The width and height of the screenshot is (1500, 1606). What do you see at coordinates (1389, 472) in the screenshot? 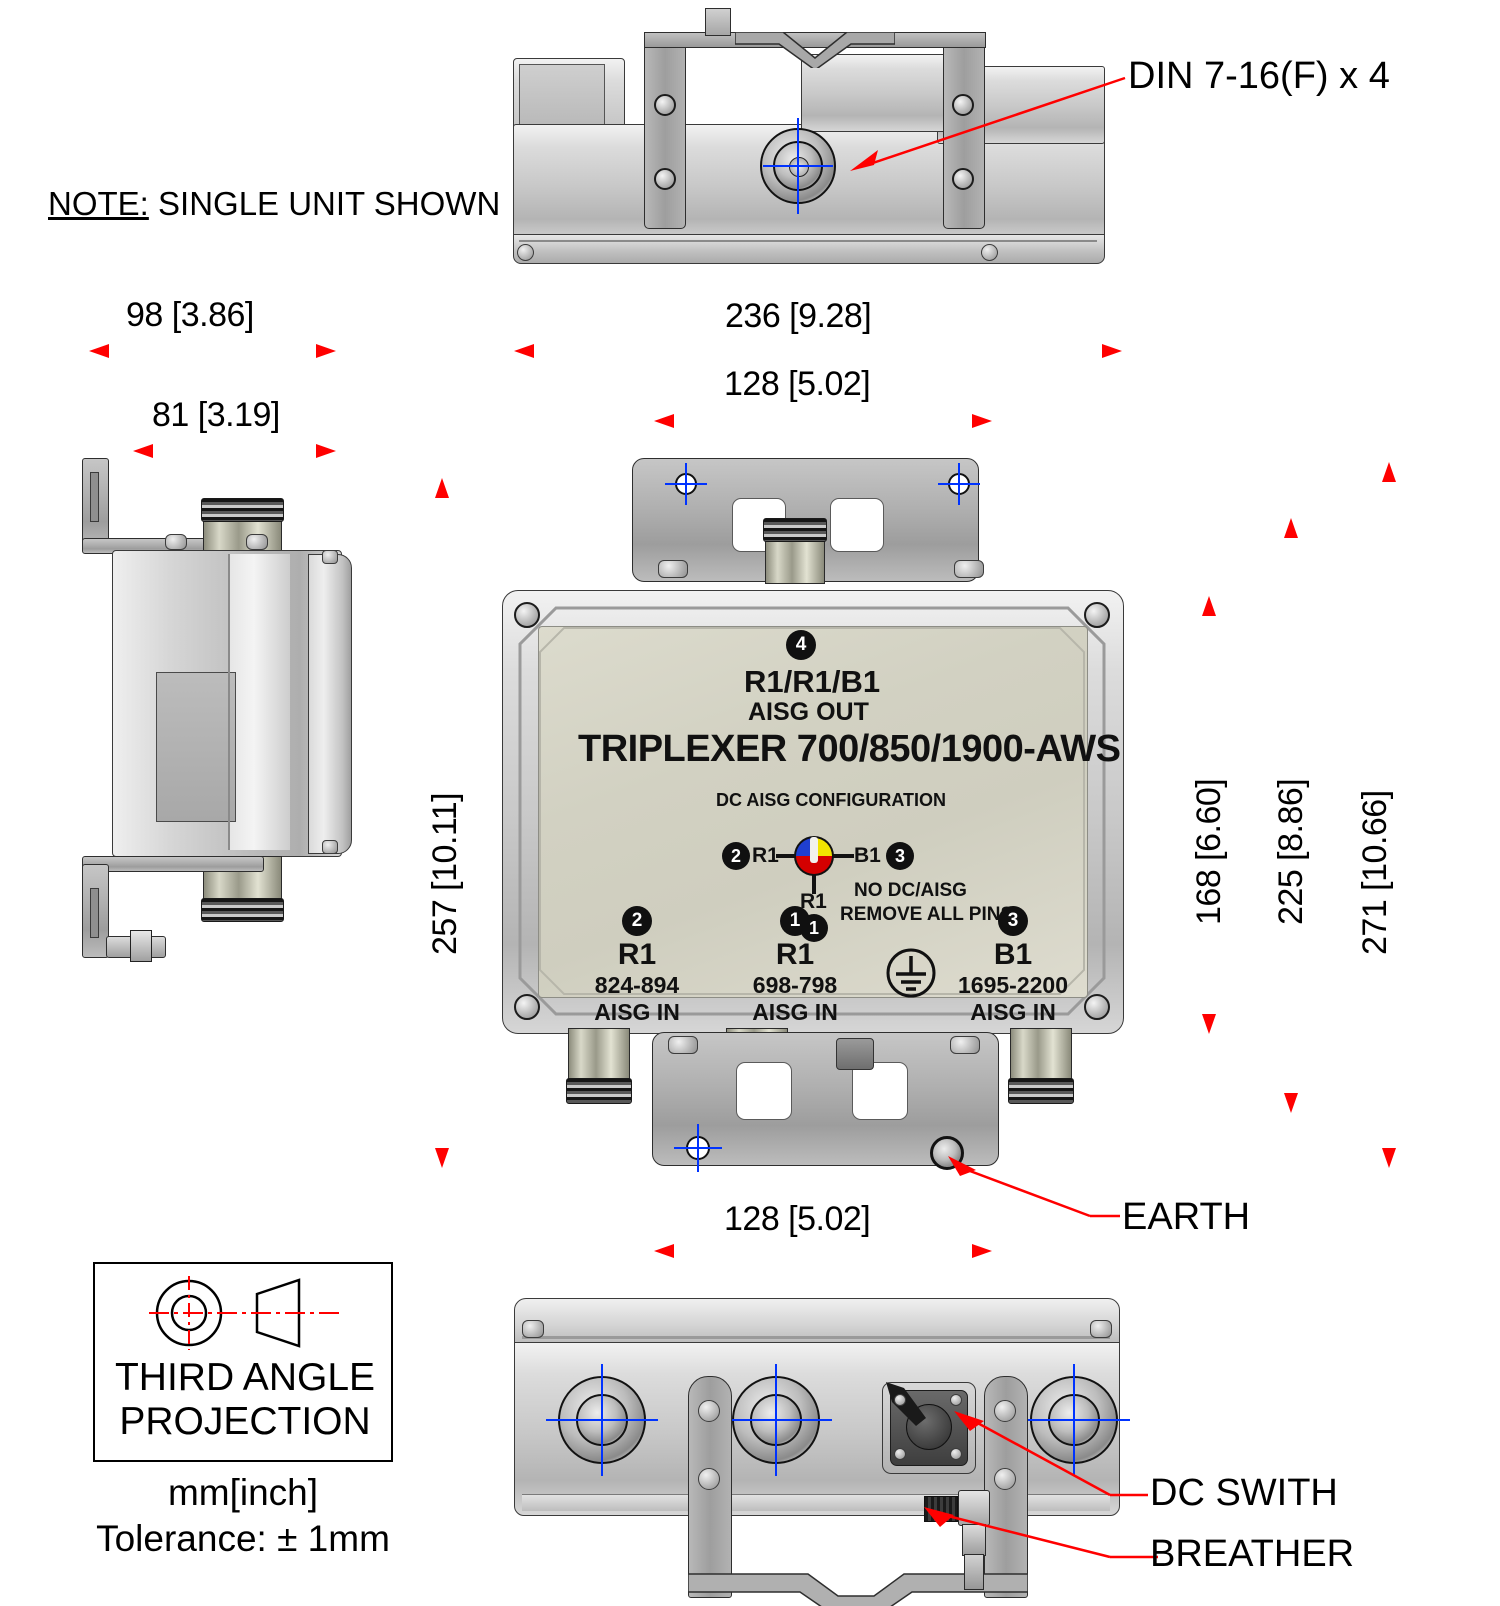
I see `dim-271-arrow-top` at bounding box center [1389, 472].